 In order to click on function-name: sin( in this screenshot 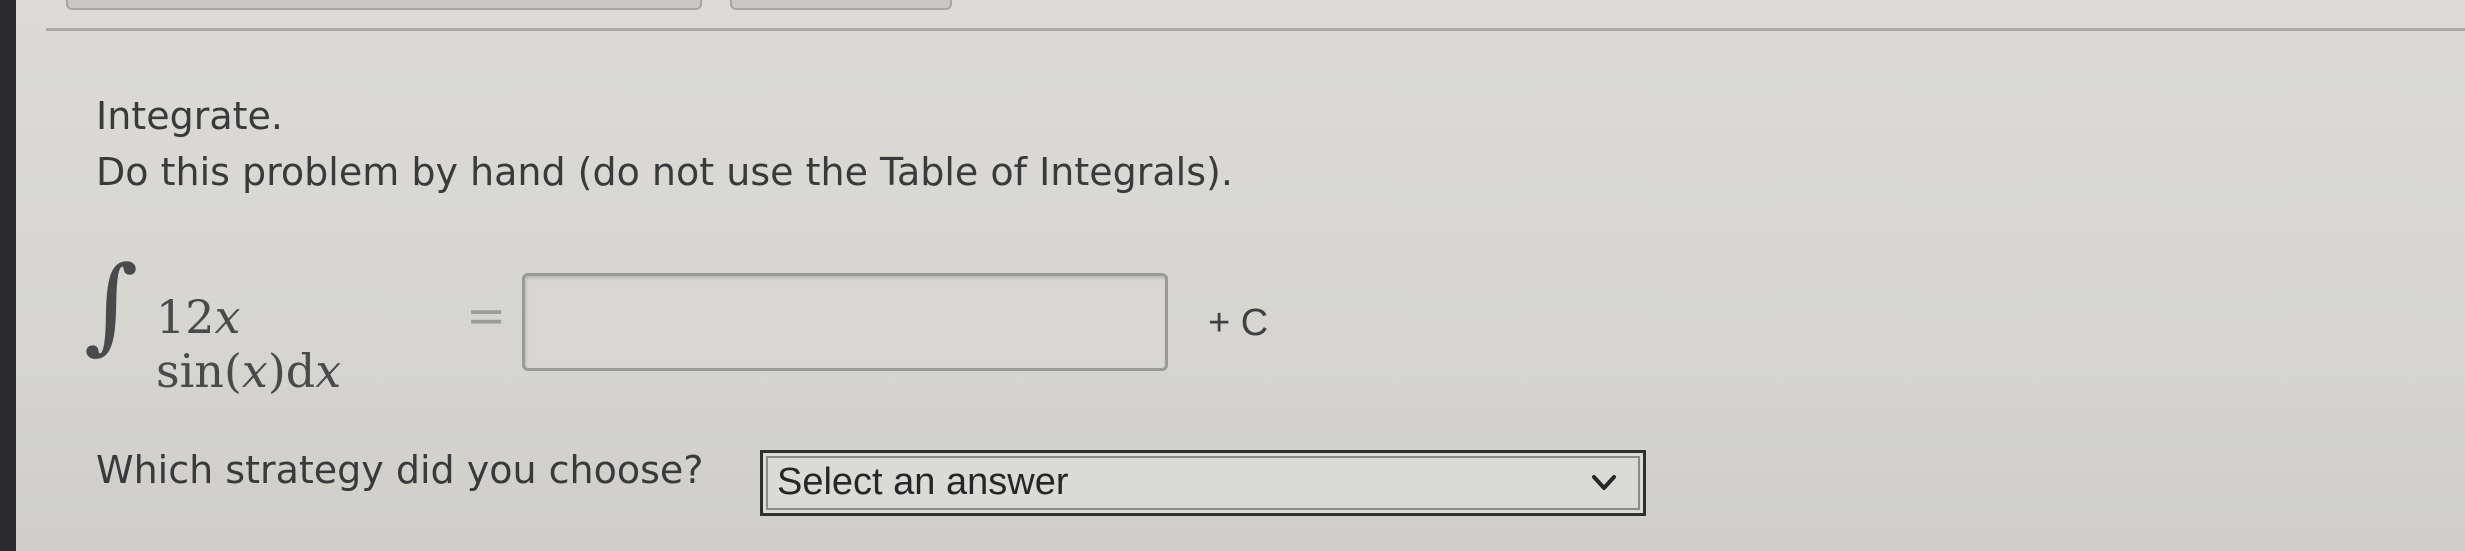, I will do `click(199, 371)`.